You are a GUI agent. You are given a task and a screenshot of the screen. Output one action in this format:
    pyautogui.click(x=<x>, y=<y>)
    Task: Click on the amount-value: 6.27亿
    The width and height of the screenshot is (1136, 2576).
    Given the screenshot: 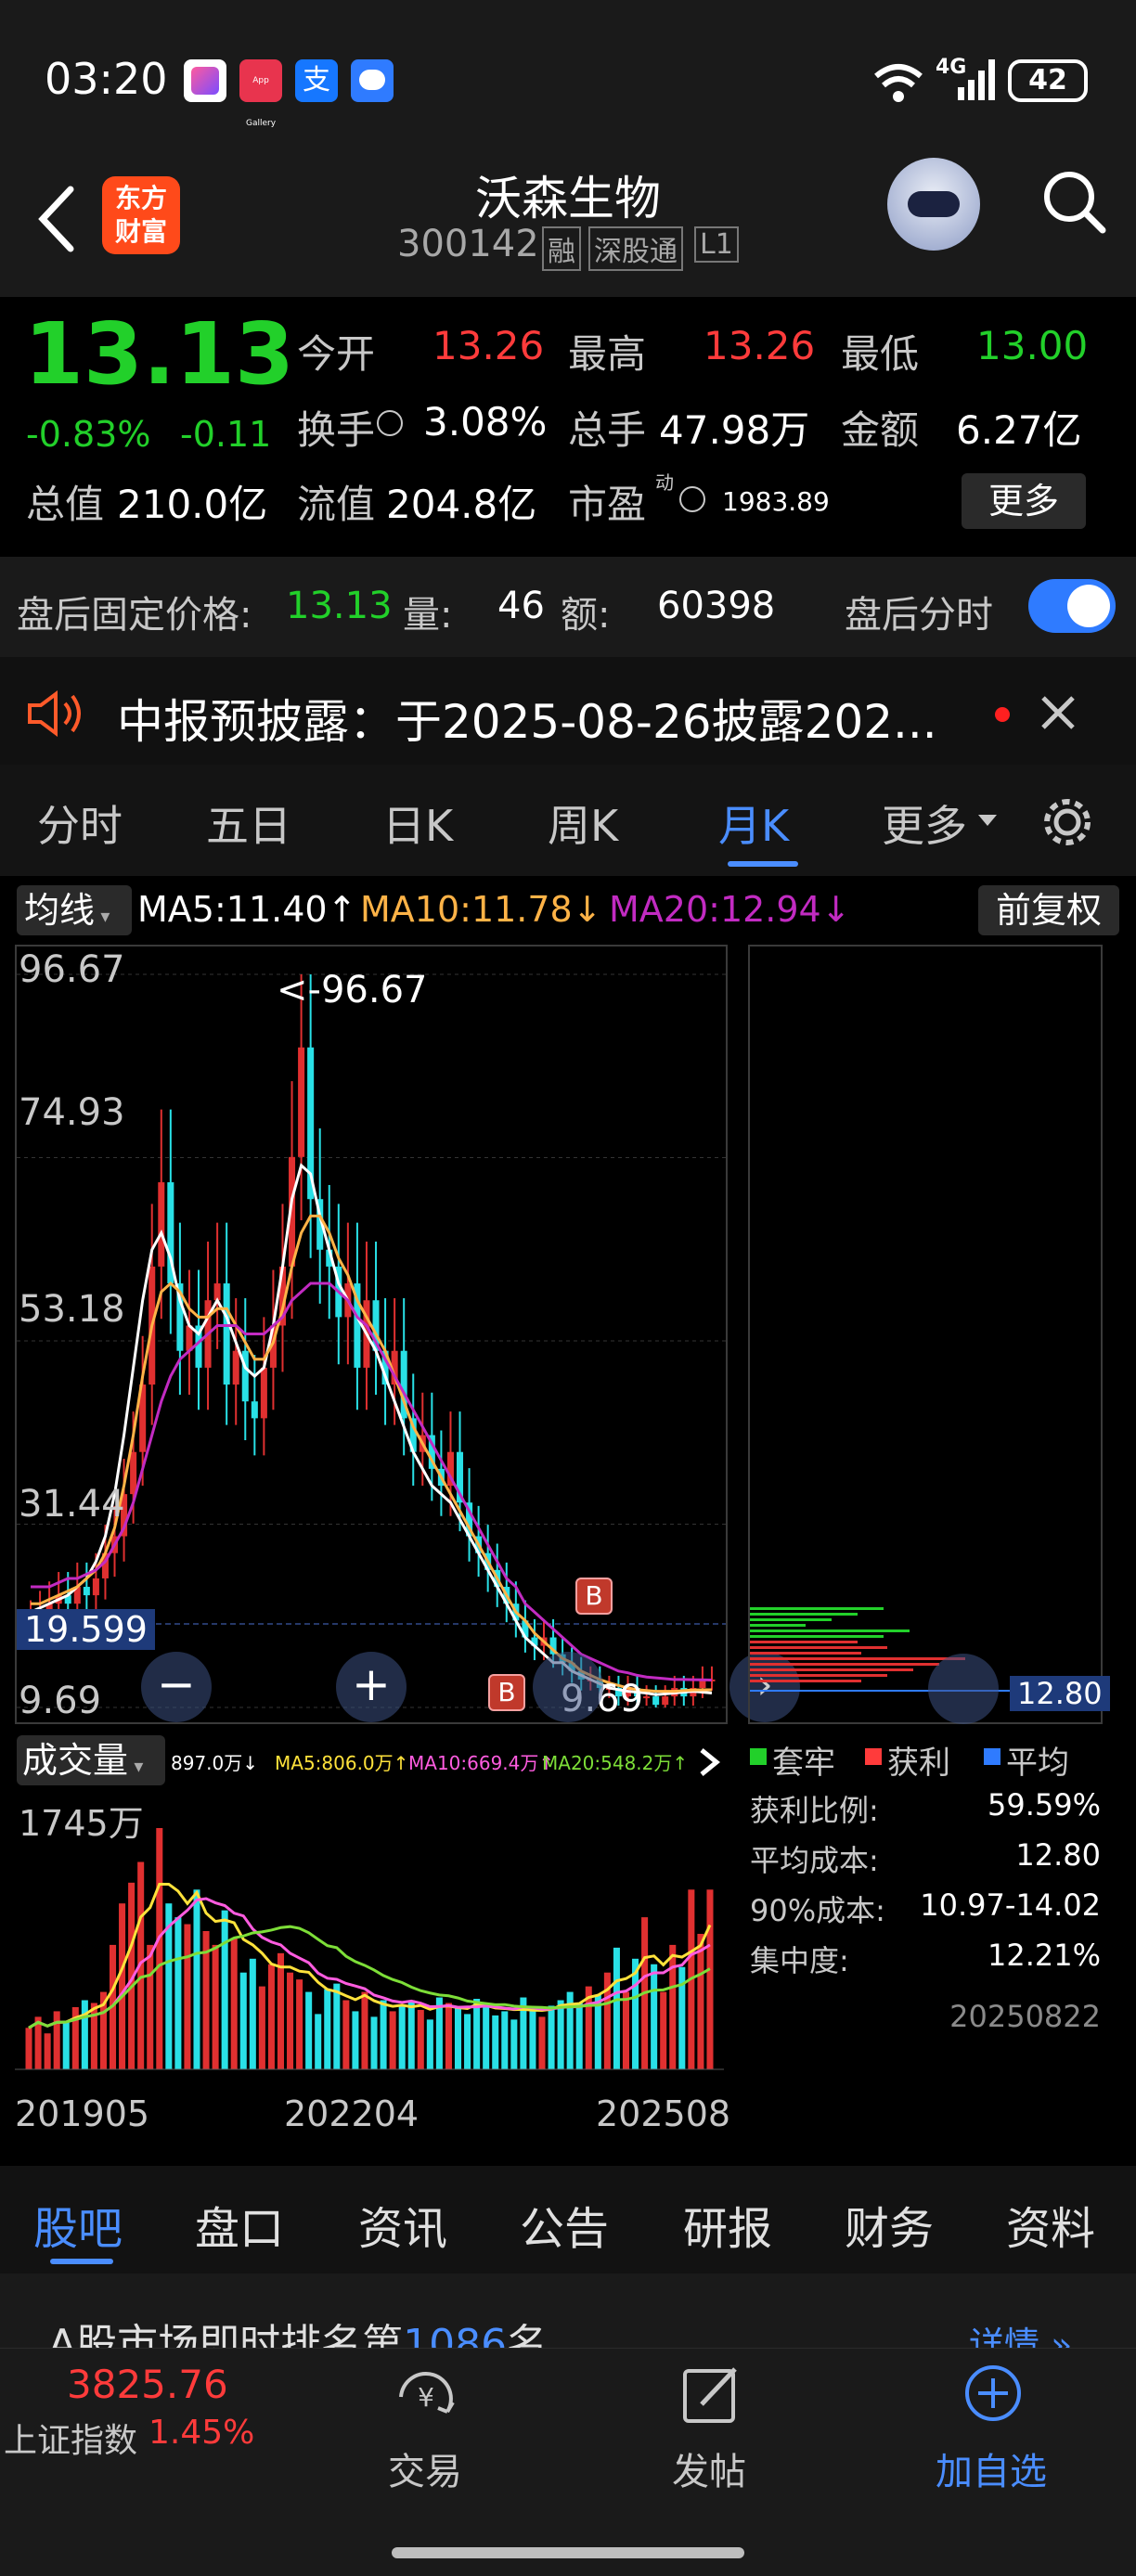 What is the action you would take?
    pyautogui.click(x=1019, y=430)
    